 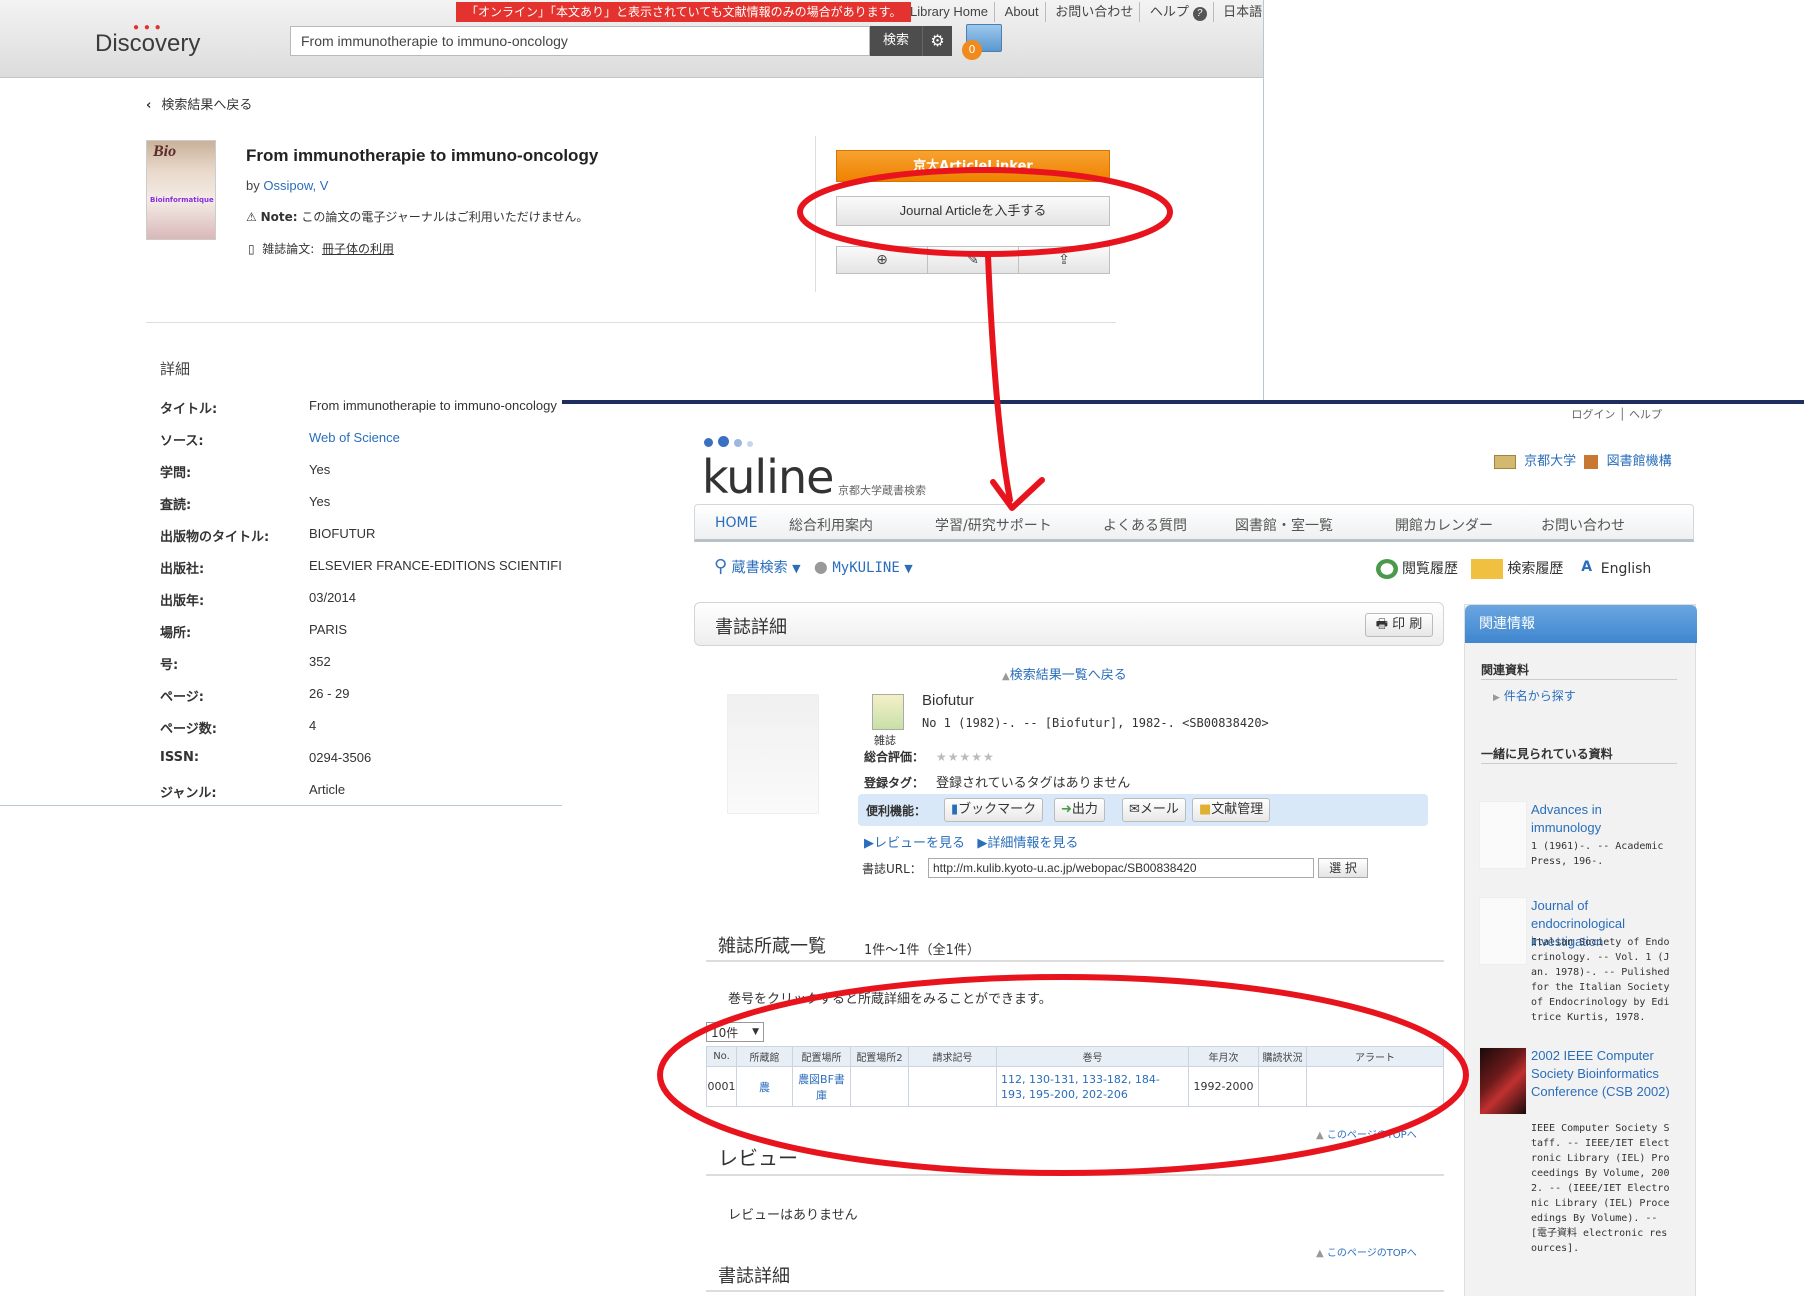 I want to click on article-title: From immunotherapie to immuno-oncology, so click(x=422, y=156).